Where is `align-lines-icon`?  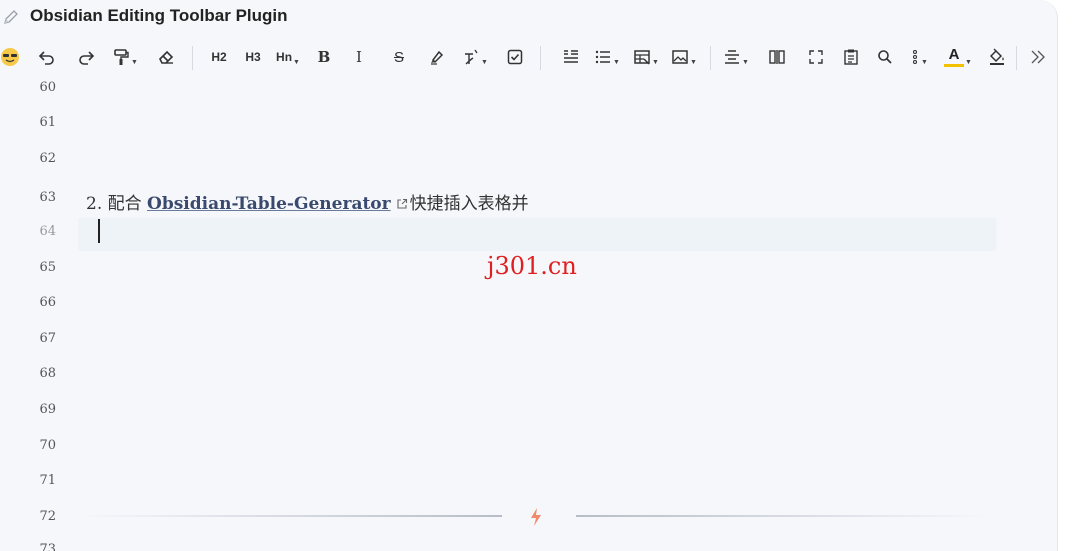 align-lines-icon is located at coordinates (571, 56).